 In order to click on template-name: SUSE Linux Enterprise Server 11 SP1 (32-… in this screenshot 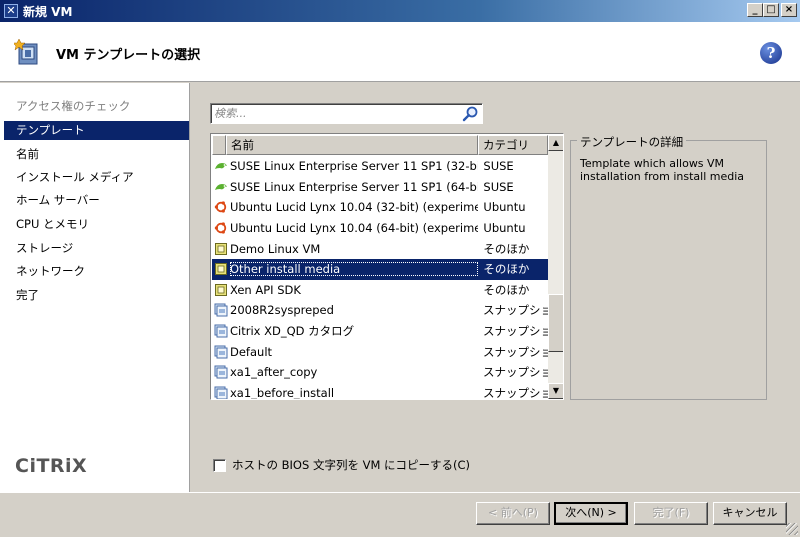, I will do `click(354, 166)`.